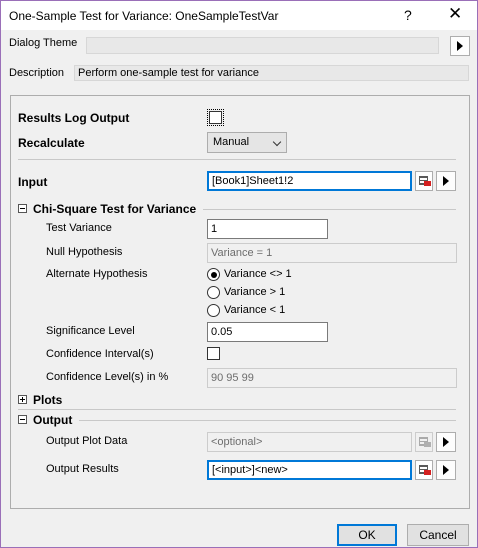 The height and width of the screenshot is (548, 478). Describe the element at coordinates (52, 420) in the screenshot. I see `output-header: Output` at that location.